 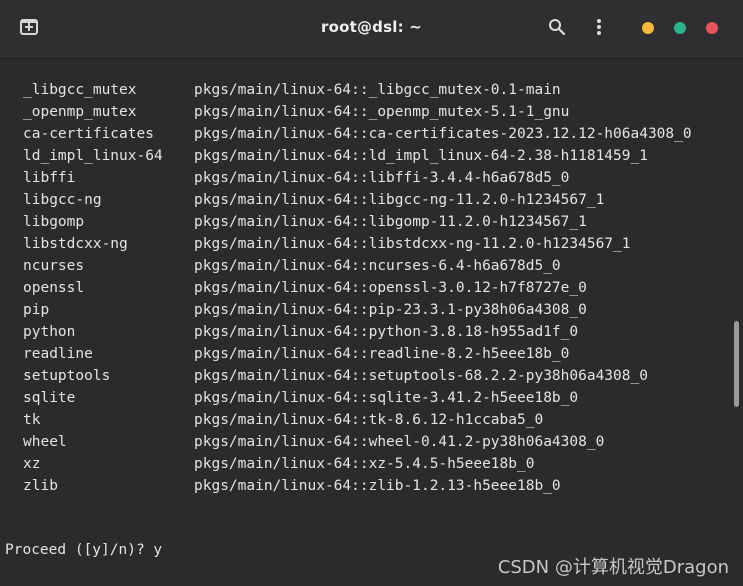 I want to click on package-name: ld_impl_linux-64, so click(x=93, y=156).